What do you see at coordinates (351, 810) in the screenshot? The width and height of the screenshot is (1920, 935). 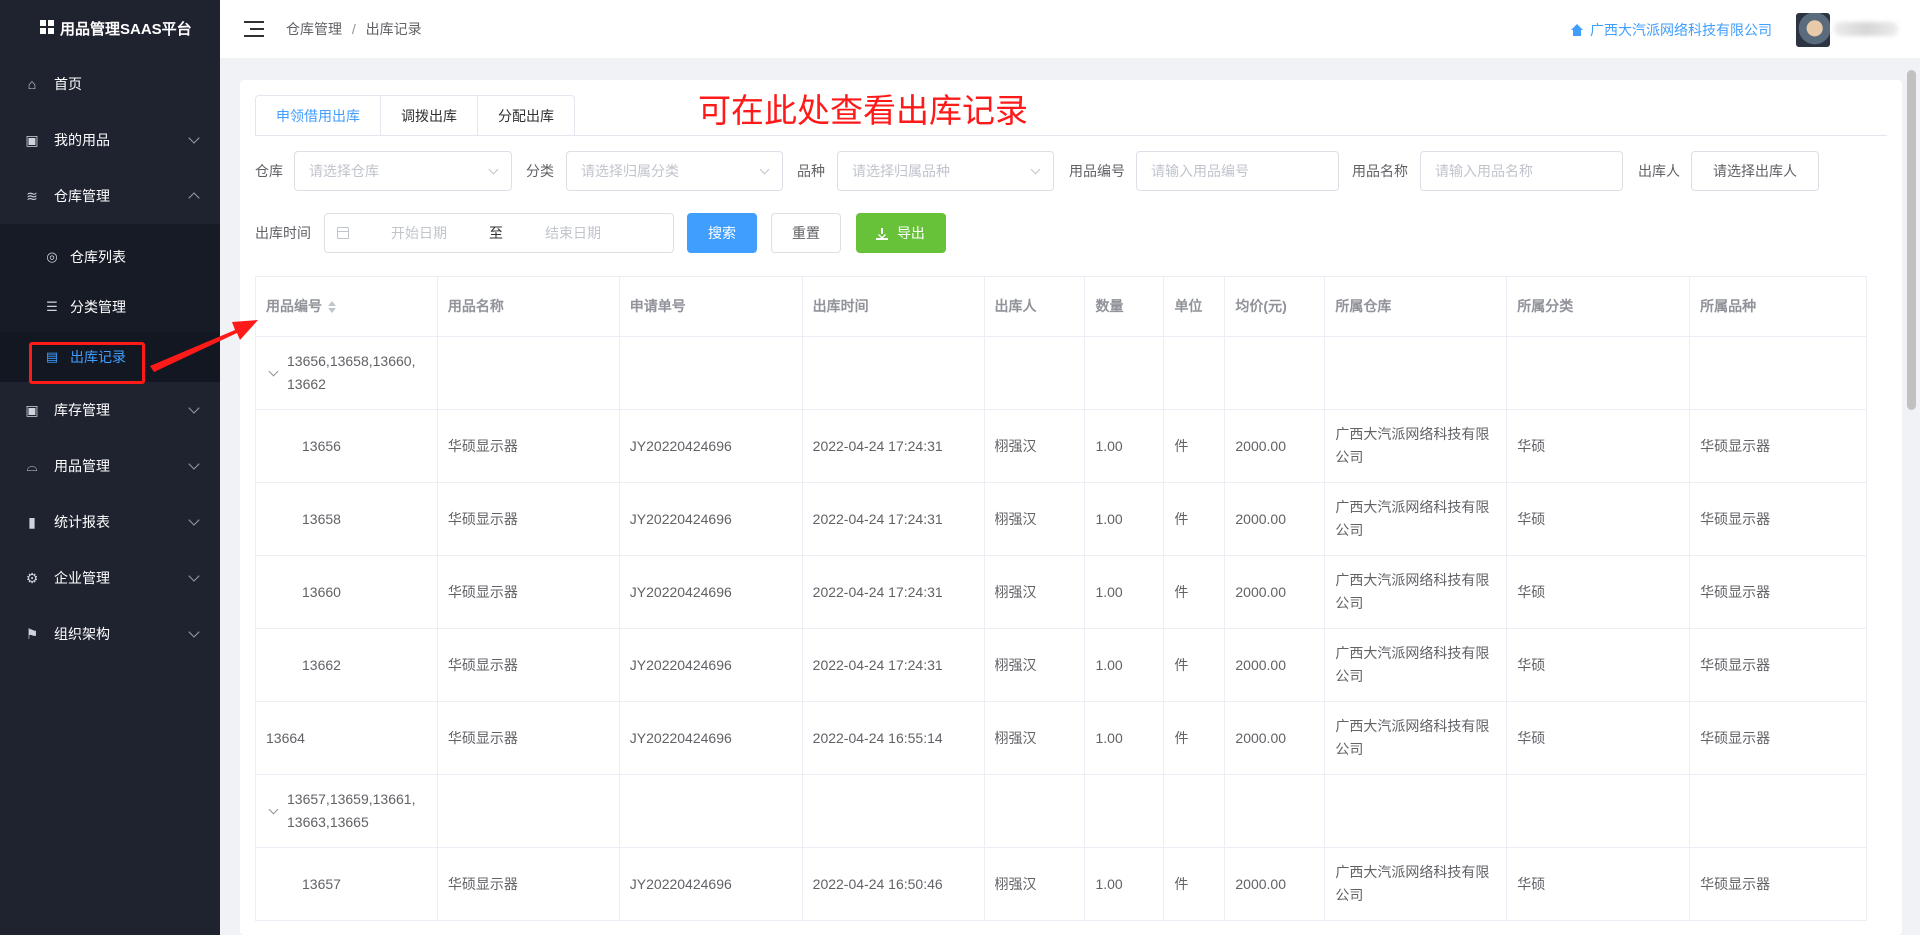 I see `group-code: 13657,13659,13661, 13663,13665` at bounding box center [351, 810].